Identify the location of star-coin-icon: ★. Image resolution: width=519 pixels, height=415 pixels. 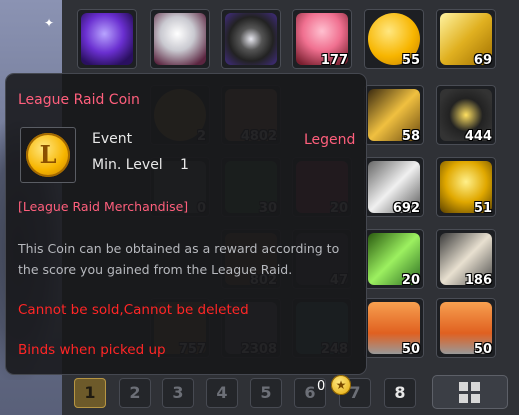
(341, 385).